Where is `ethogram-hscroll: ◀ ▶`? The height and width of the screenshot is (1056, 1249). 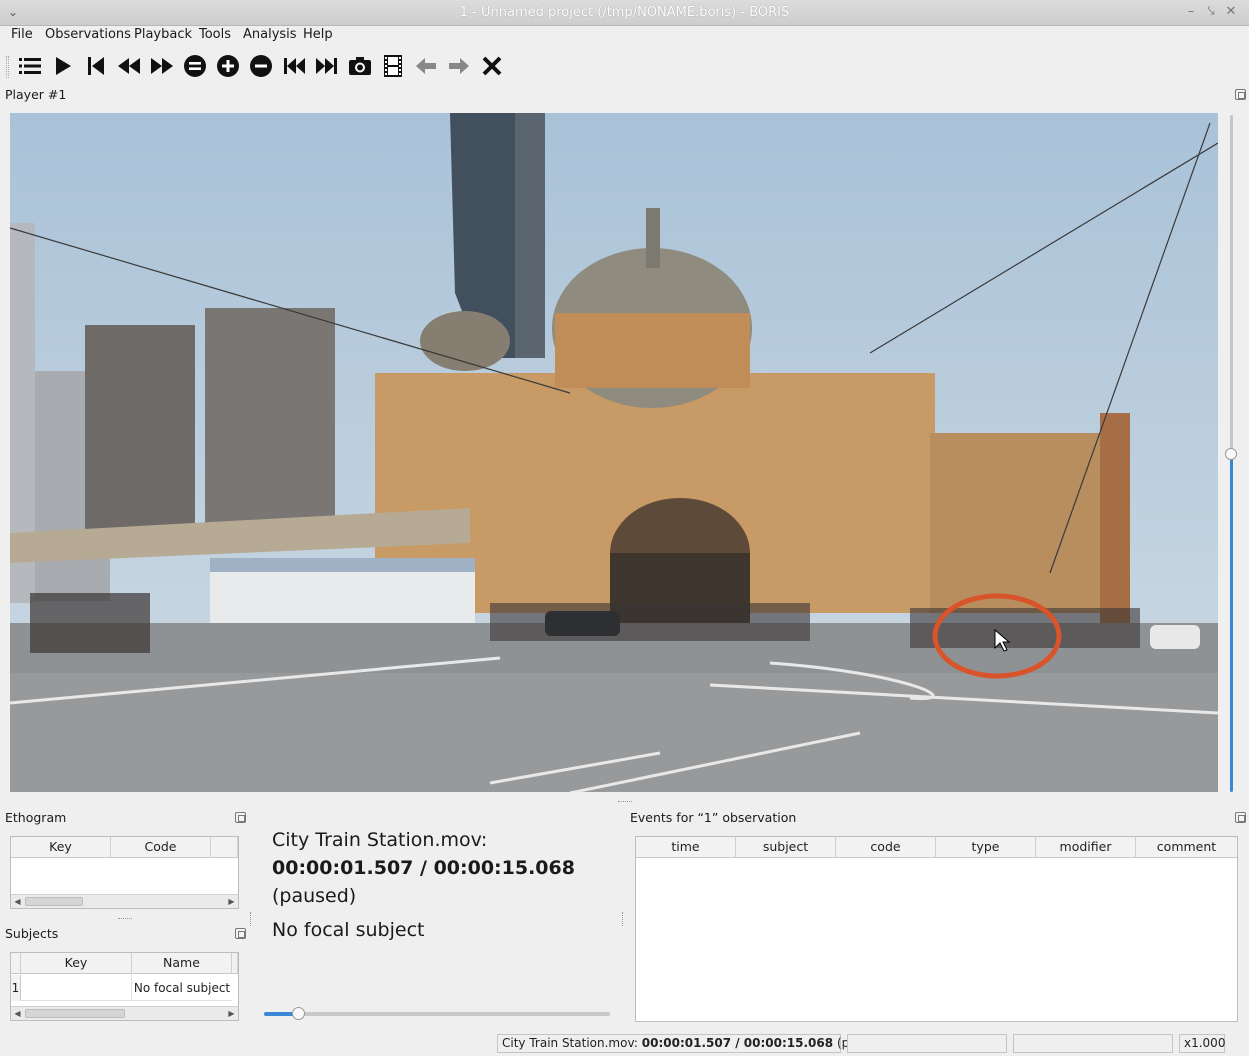
ethogram-hscroll: ◀ ▶ is located at coordinates (124, 901).